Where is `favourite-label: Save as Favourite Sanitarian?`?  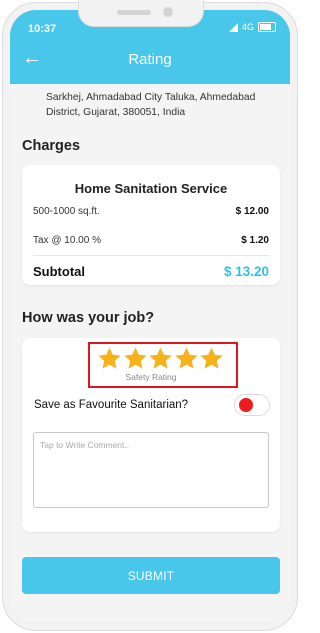
favourite-label: Save as Favourite Sanitarian? is located at coordinates (111, 405).